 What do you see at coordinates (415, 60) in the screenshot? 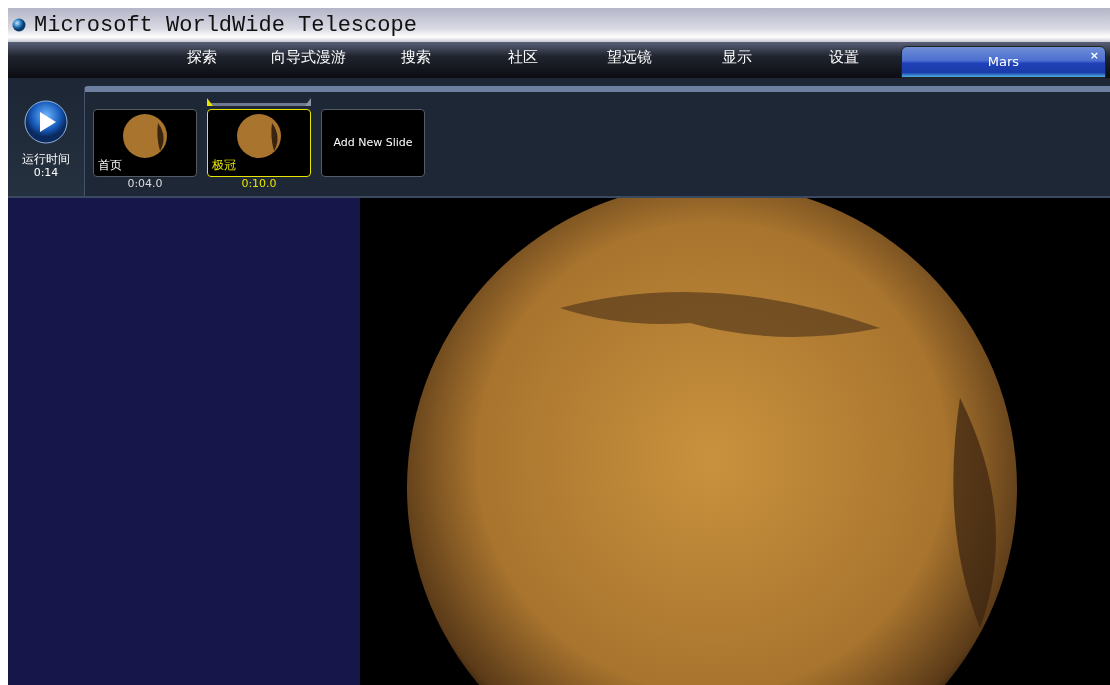
I see `menu-tab: 搜索` at bounding box center [415, 60].